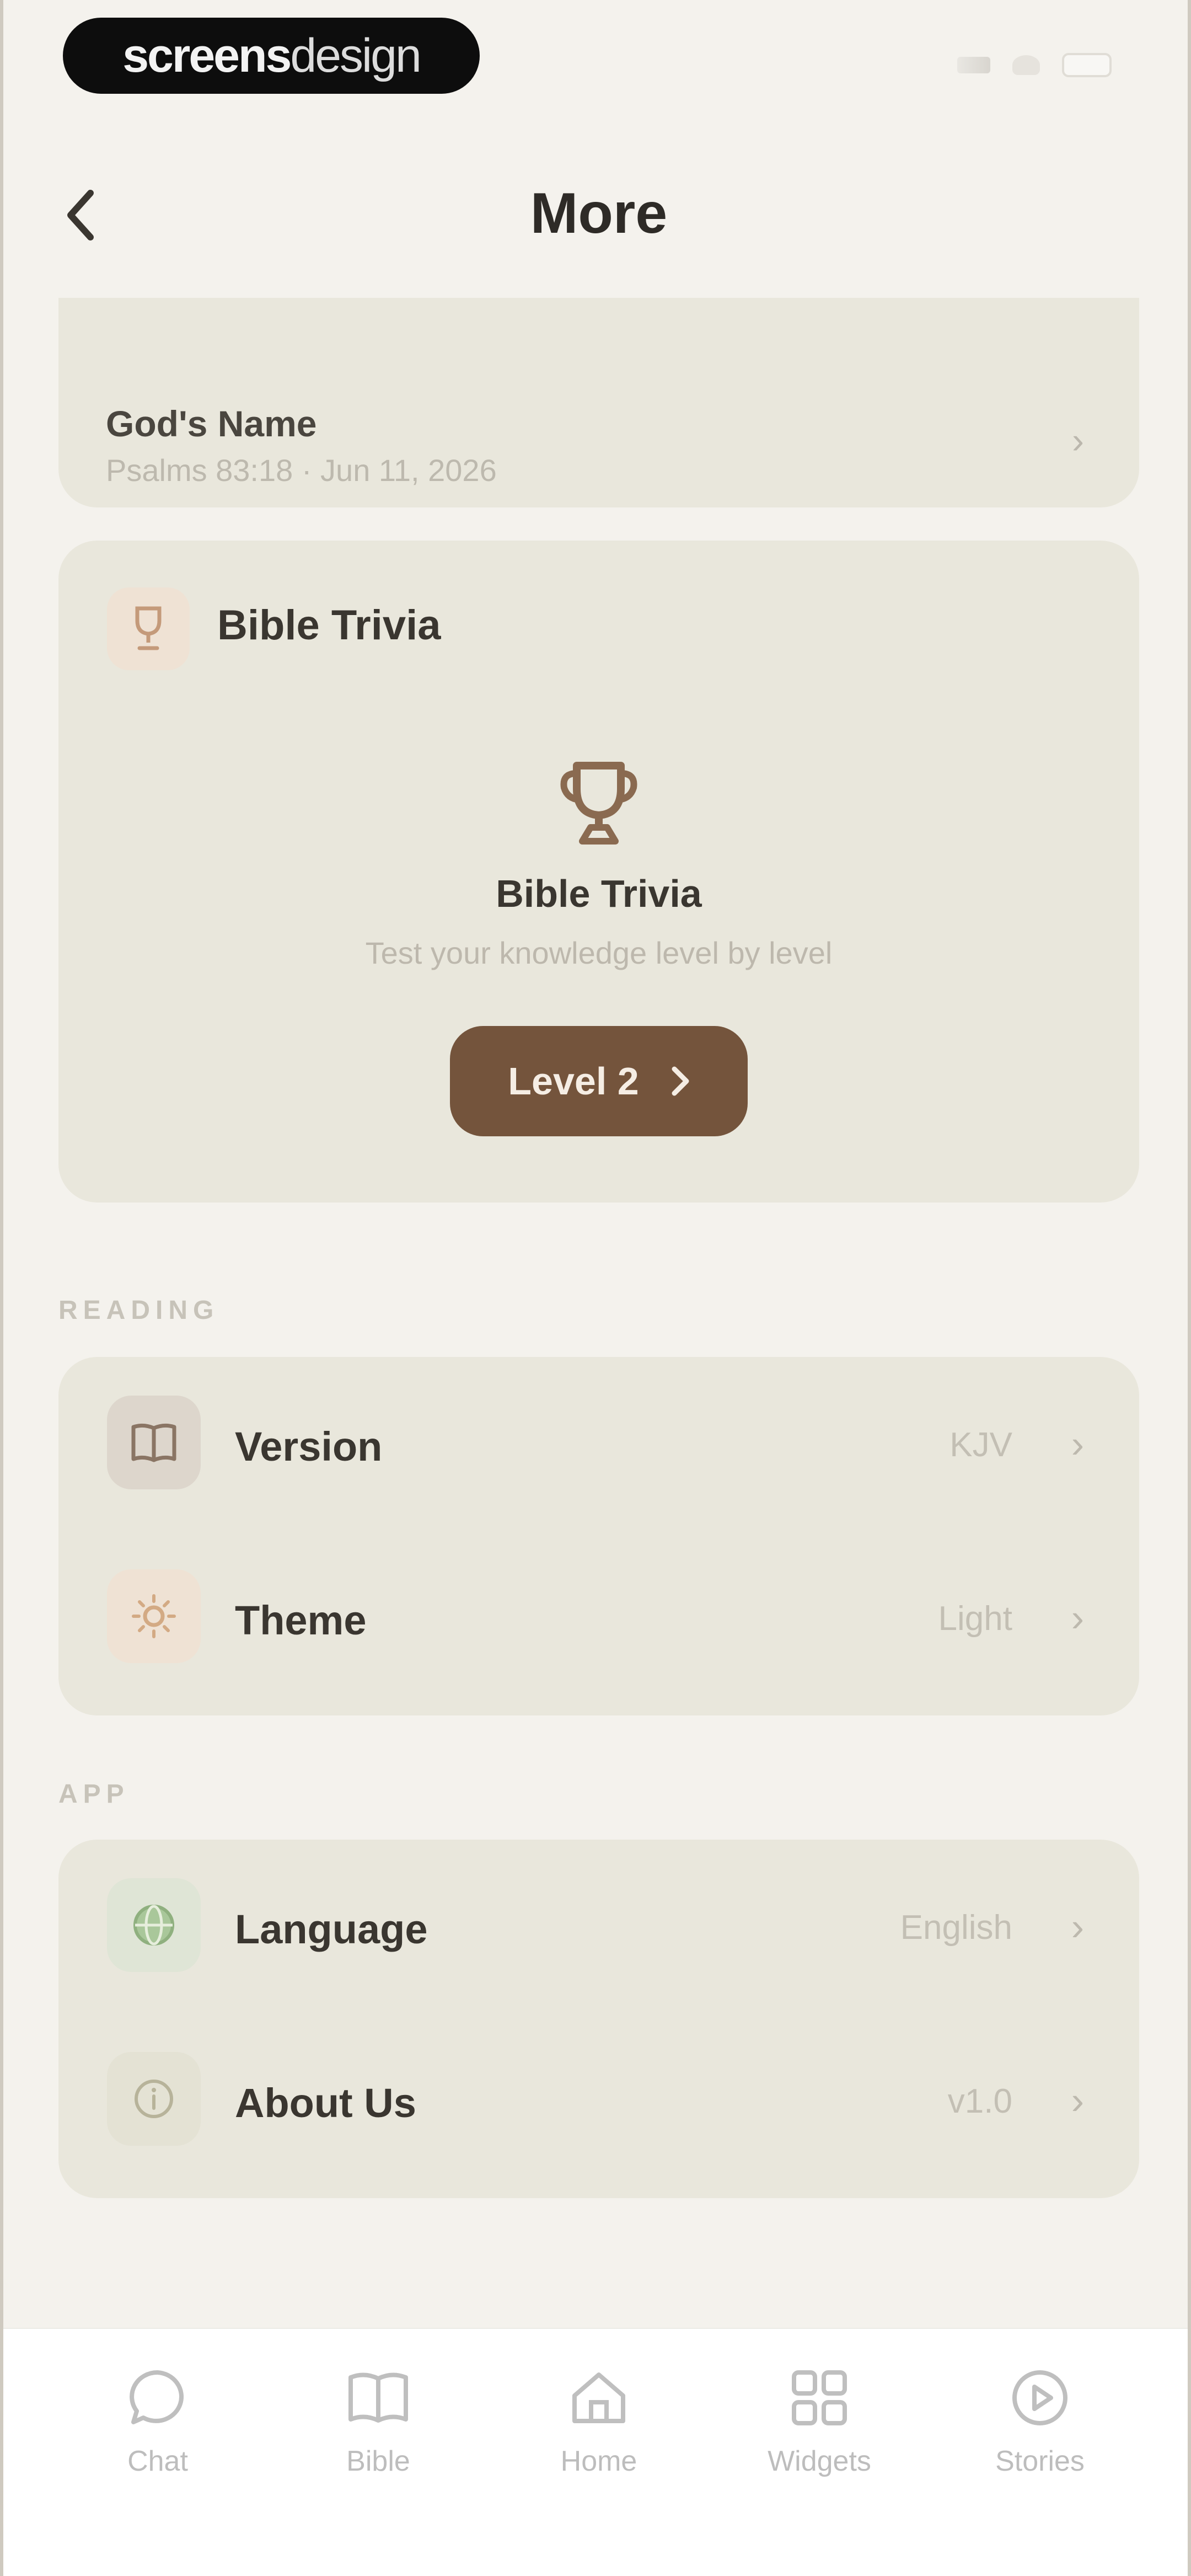  Describe the element at coordinates (301, 1620) in the screenshot. I see `row-label: Theme` at that location.